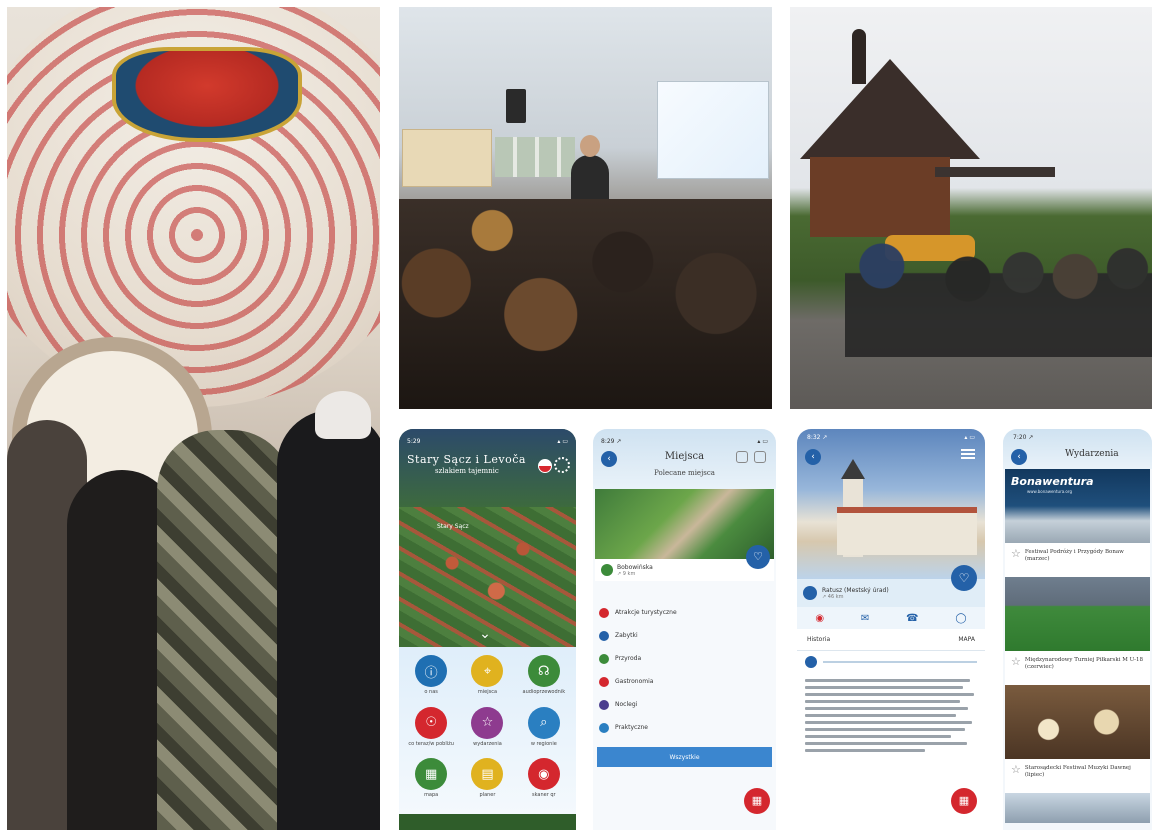 Image resolution: width=1152 pixels, height=830 pixels. What do you see at coordinates (611, 441) in the screenshot?
I see `status-time: 8:29 ↗` at bounding box center [611, 441].